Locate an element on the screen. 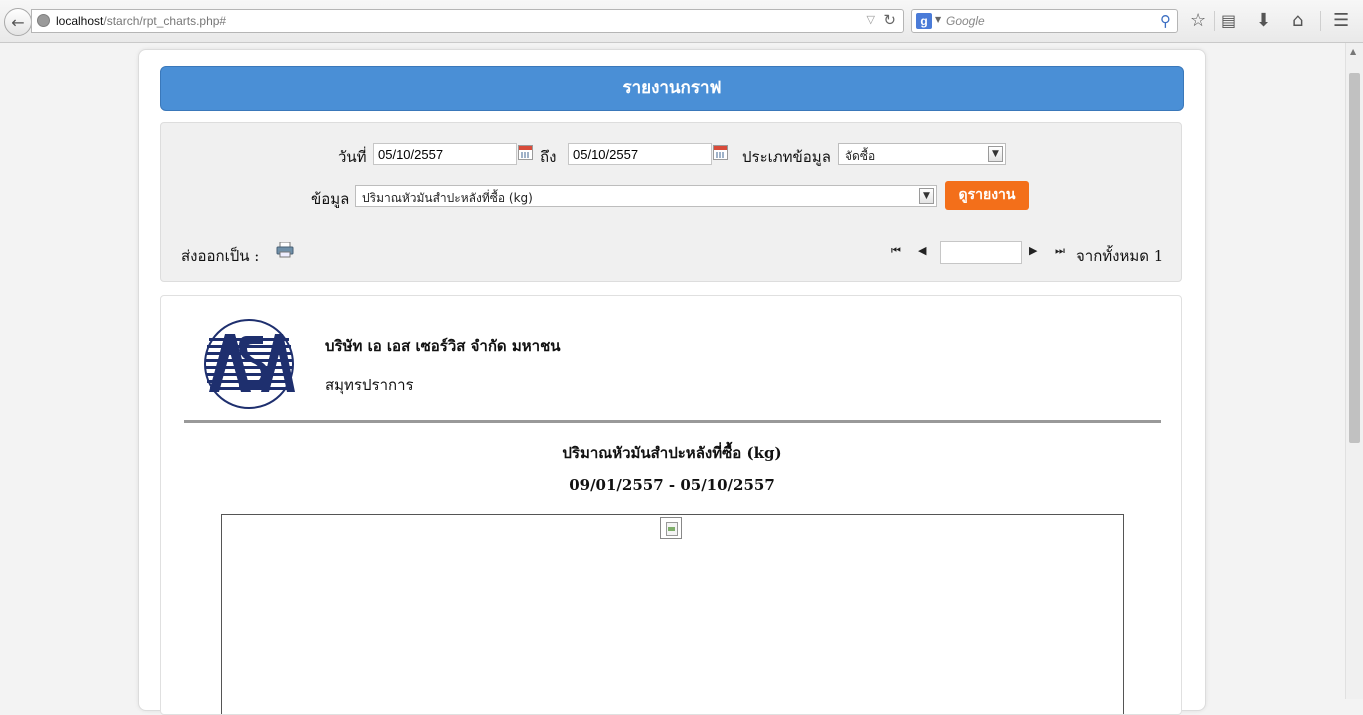 The width and height of the screenshot is (1363, 715). prev-page-icon: ◀ is located at coordinates (922, 250).